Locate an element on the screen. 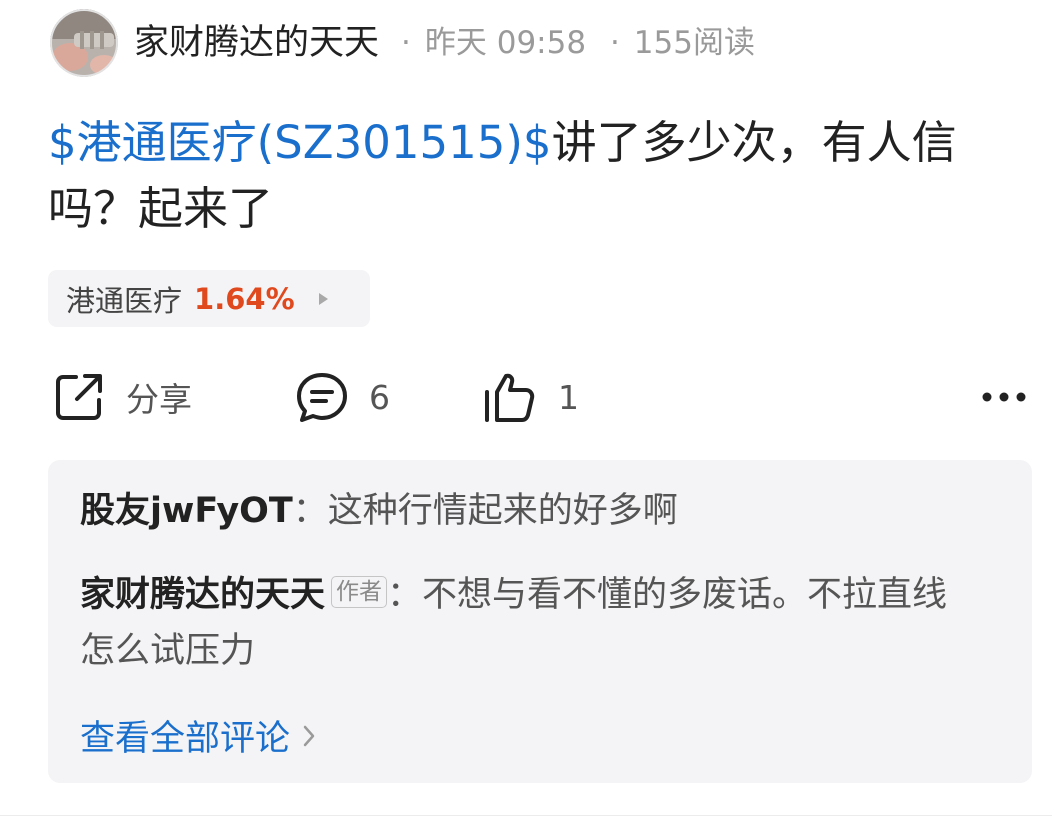 The height and width of the screenshot is (830, 1052). share-button: 分享 is located at coordinates (122, 397).